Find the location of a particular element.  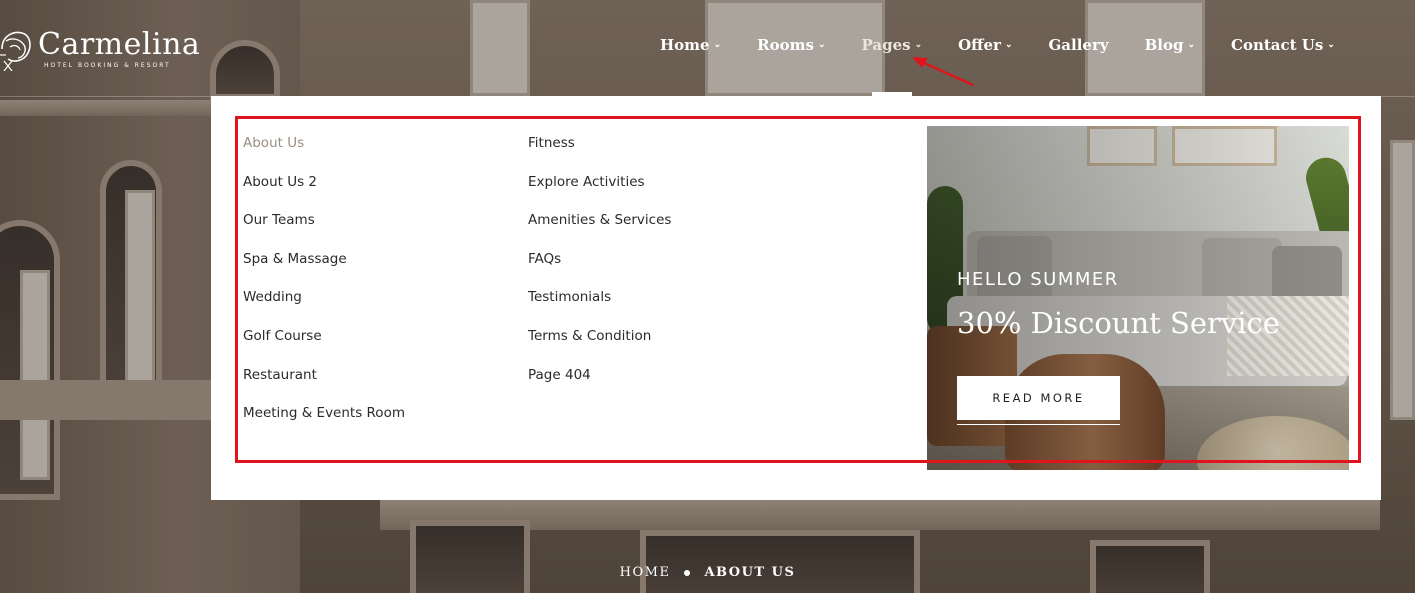

nav-item-home: Home ⌄ is located at coordinates (690, 45).